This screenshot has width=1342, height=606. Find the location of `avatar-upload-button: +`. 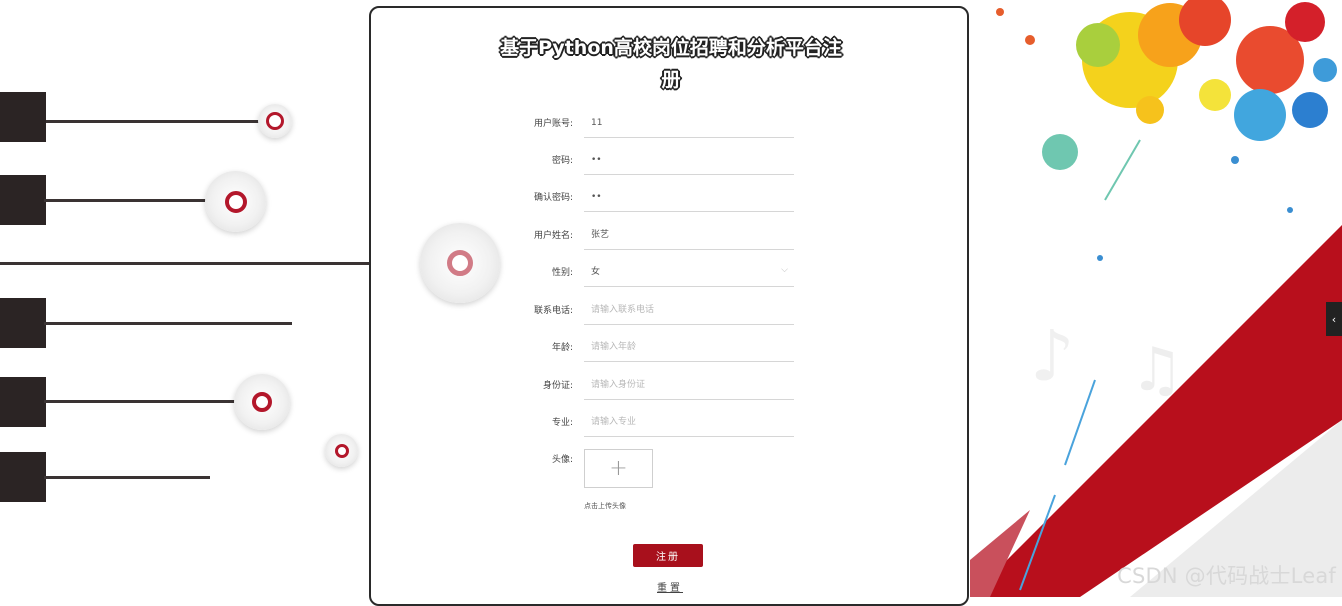

avatar-upload-button: + is located at coordinates (618, 468).